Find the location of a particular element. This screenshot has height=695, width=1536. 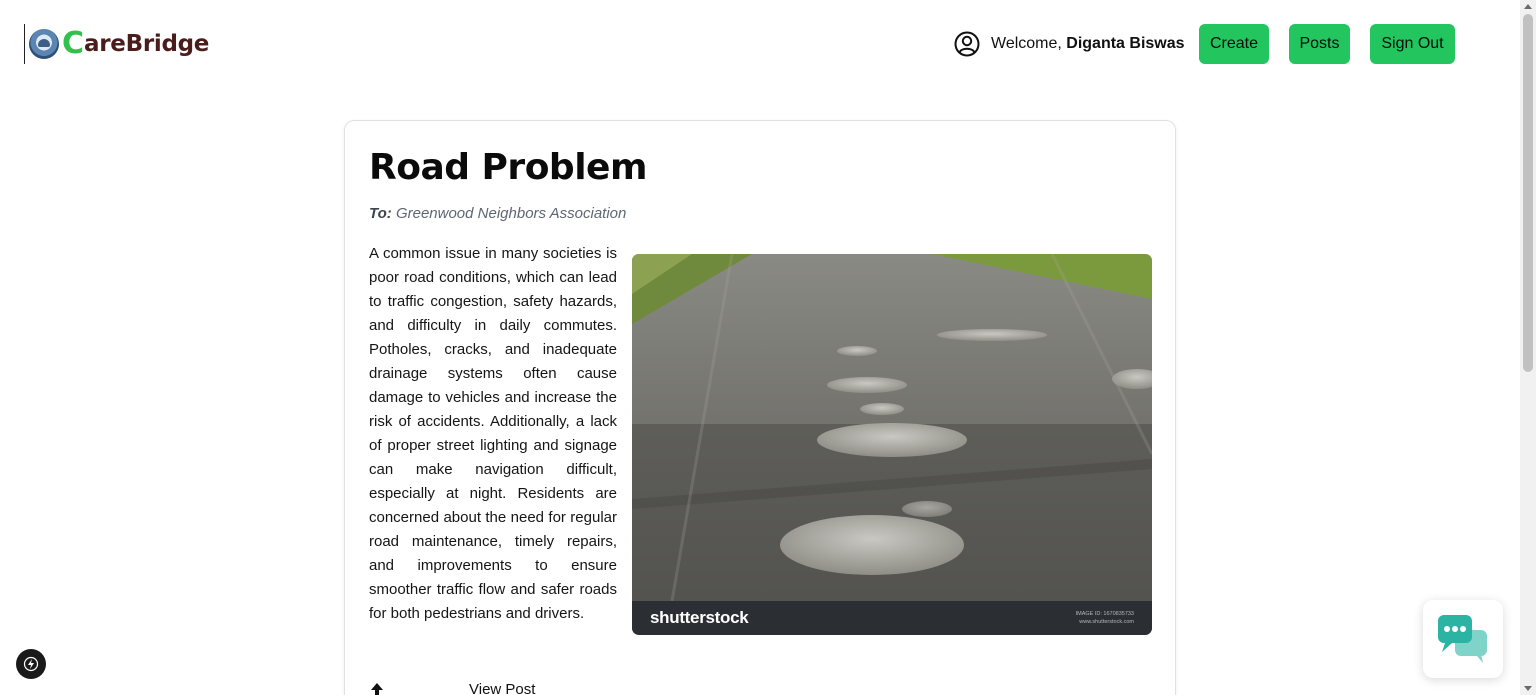

user-greeting: Welcome, Diganta Biswas is located at coordinates (1069, 44).